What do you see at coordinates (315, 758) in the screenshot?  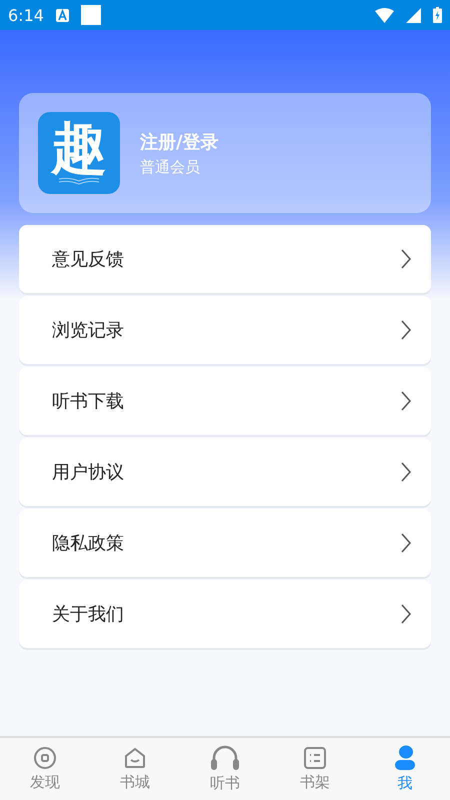 I see `list-icon` at bounding box center [315, 758].